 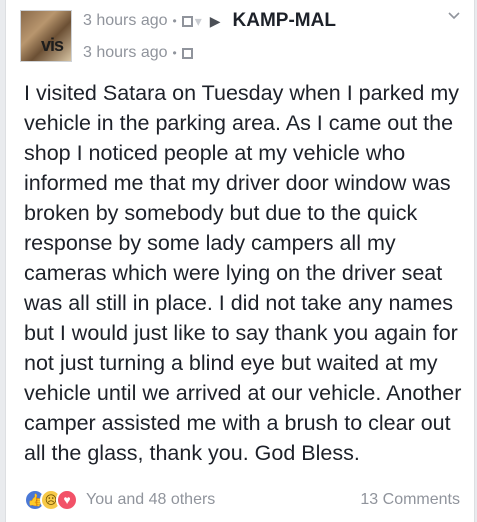 I want to click on avatar: vis, so click(x=46, y=36).